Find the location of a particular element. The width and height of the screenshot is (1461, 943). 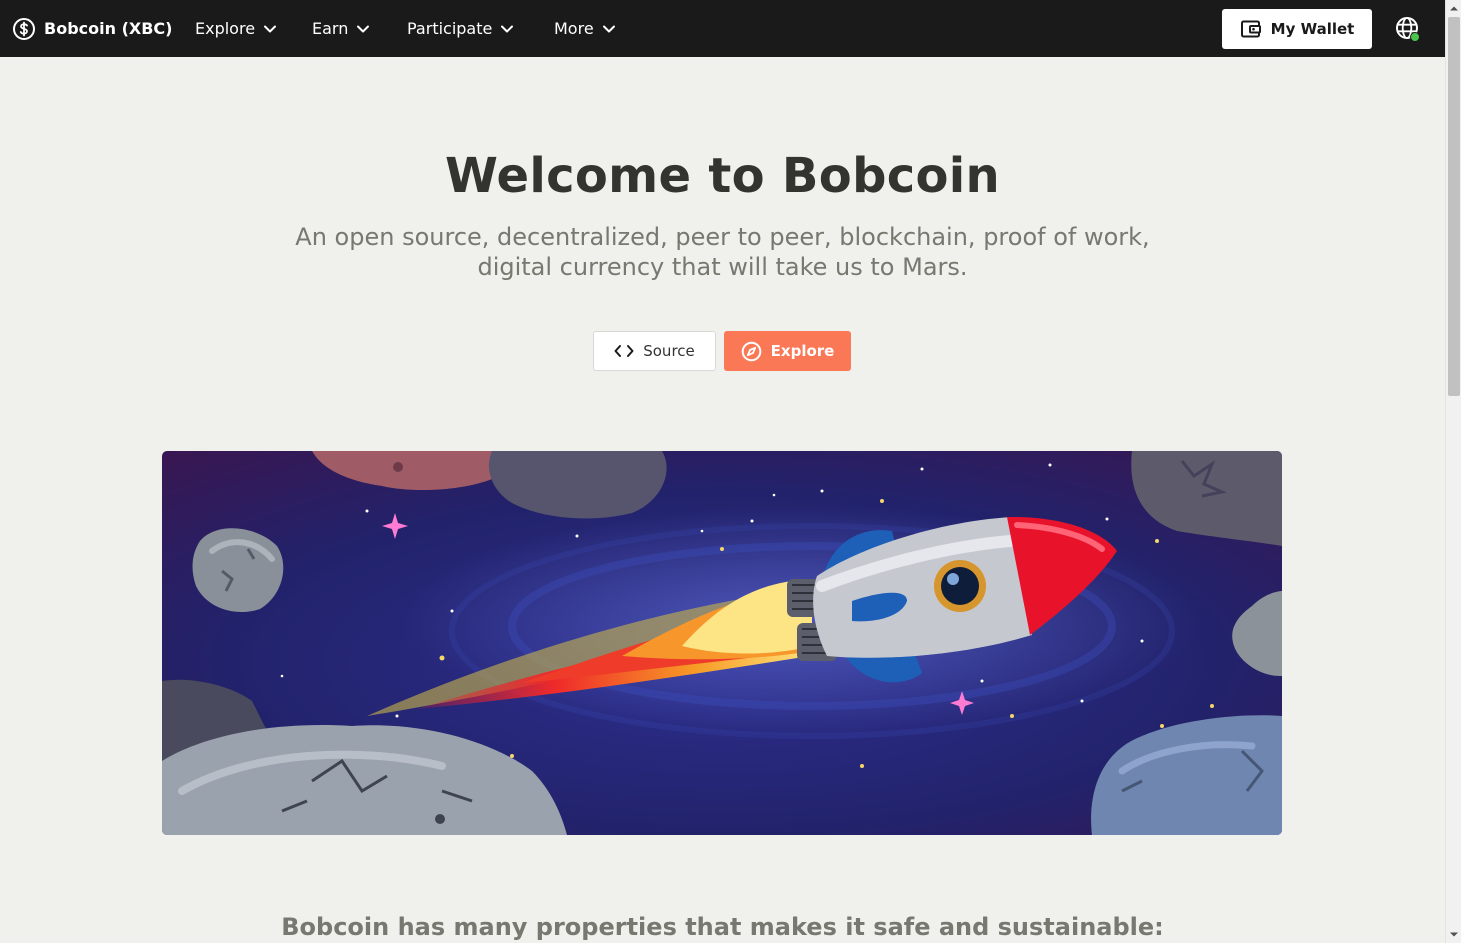

brand-link: Bobcoin (XBC) is located at coordinates (92, 28).